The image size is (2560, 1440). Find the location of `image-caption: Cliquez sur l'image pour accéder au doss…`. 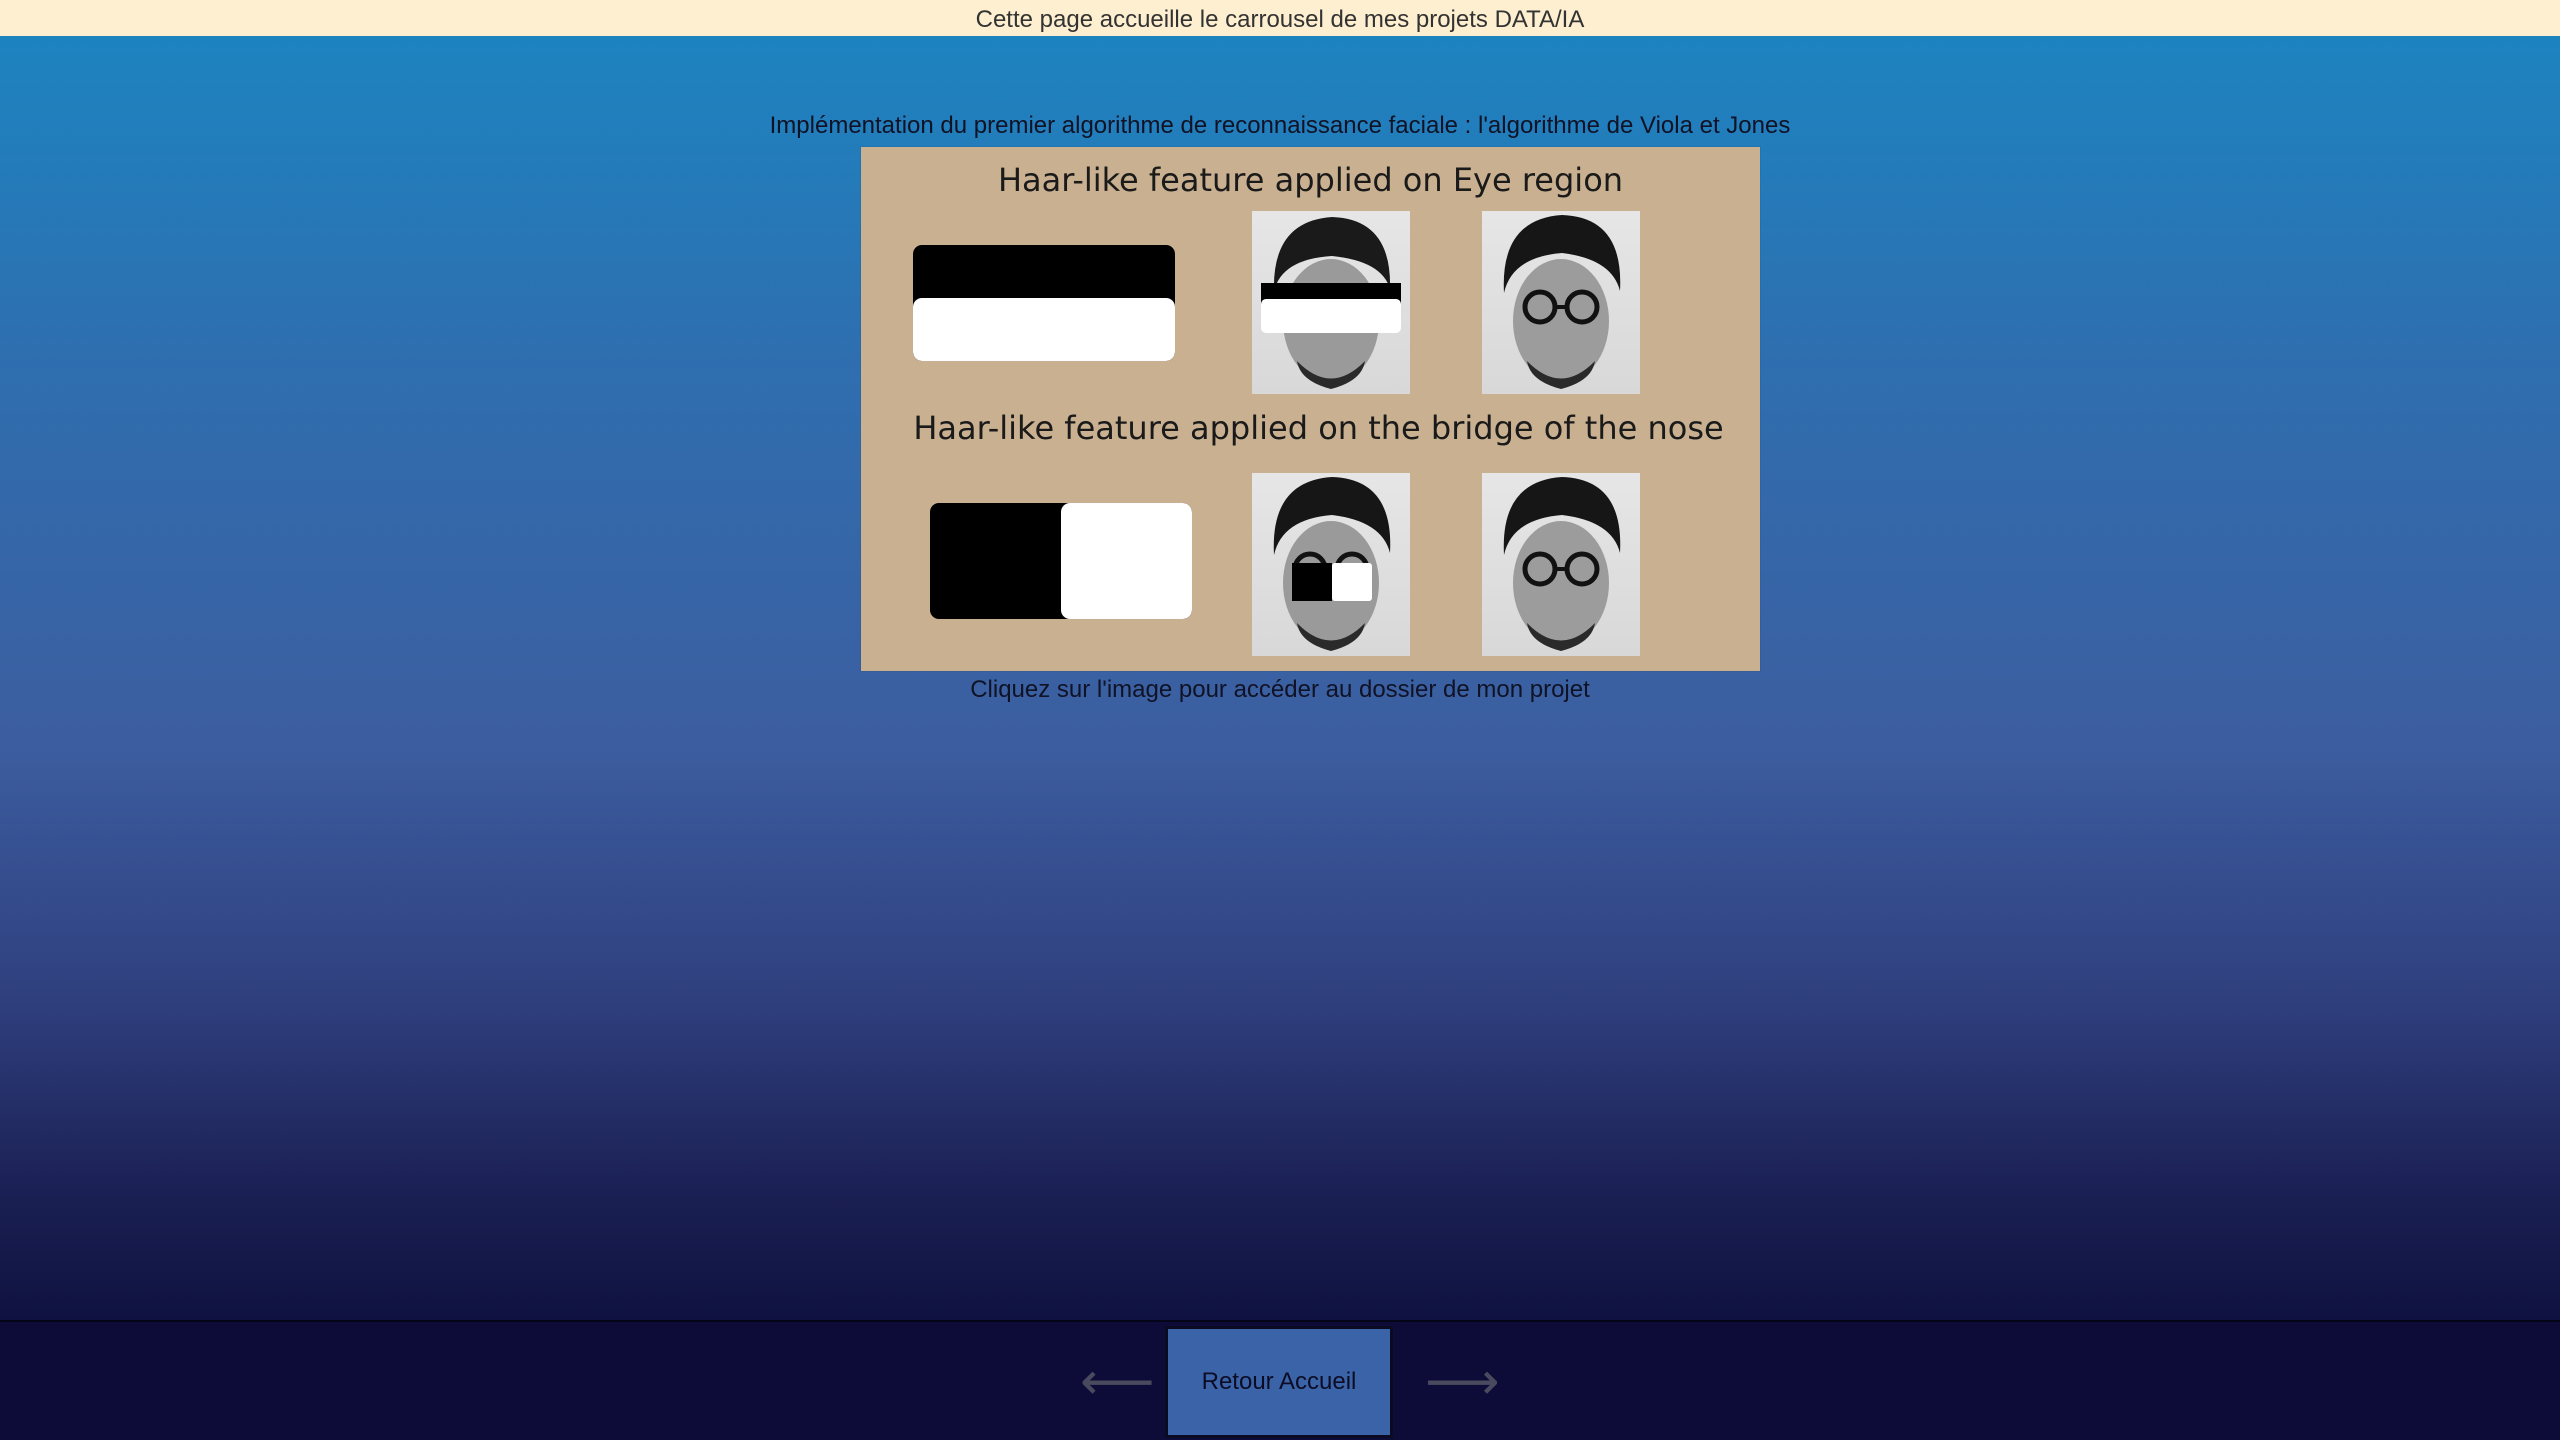

image-caption: Cliquez sur l'image pour accéder au doss… is located at coordinates (1280, 689).